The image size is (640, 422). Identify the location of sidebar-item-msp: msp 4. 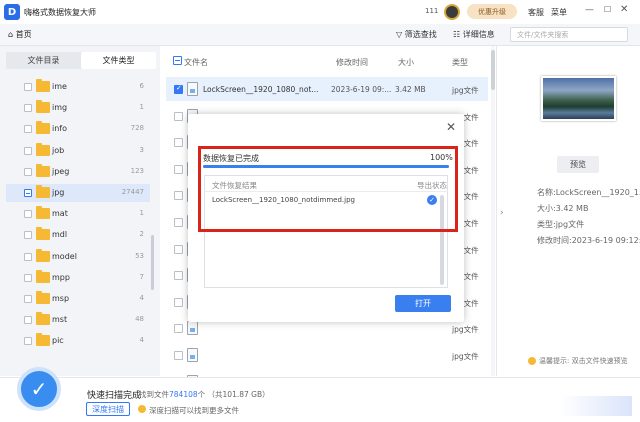
(78, 299).